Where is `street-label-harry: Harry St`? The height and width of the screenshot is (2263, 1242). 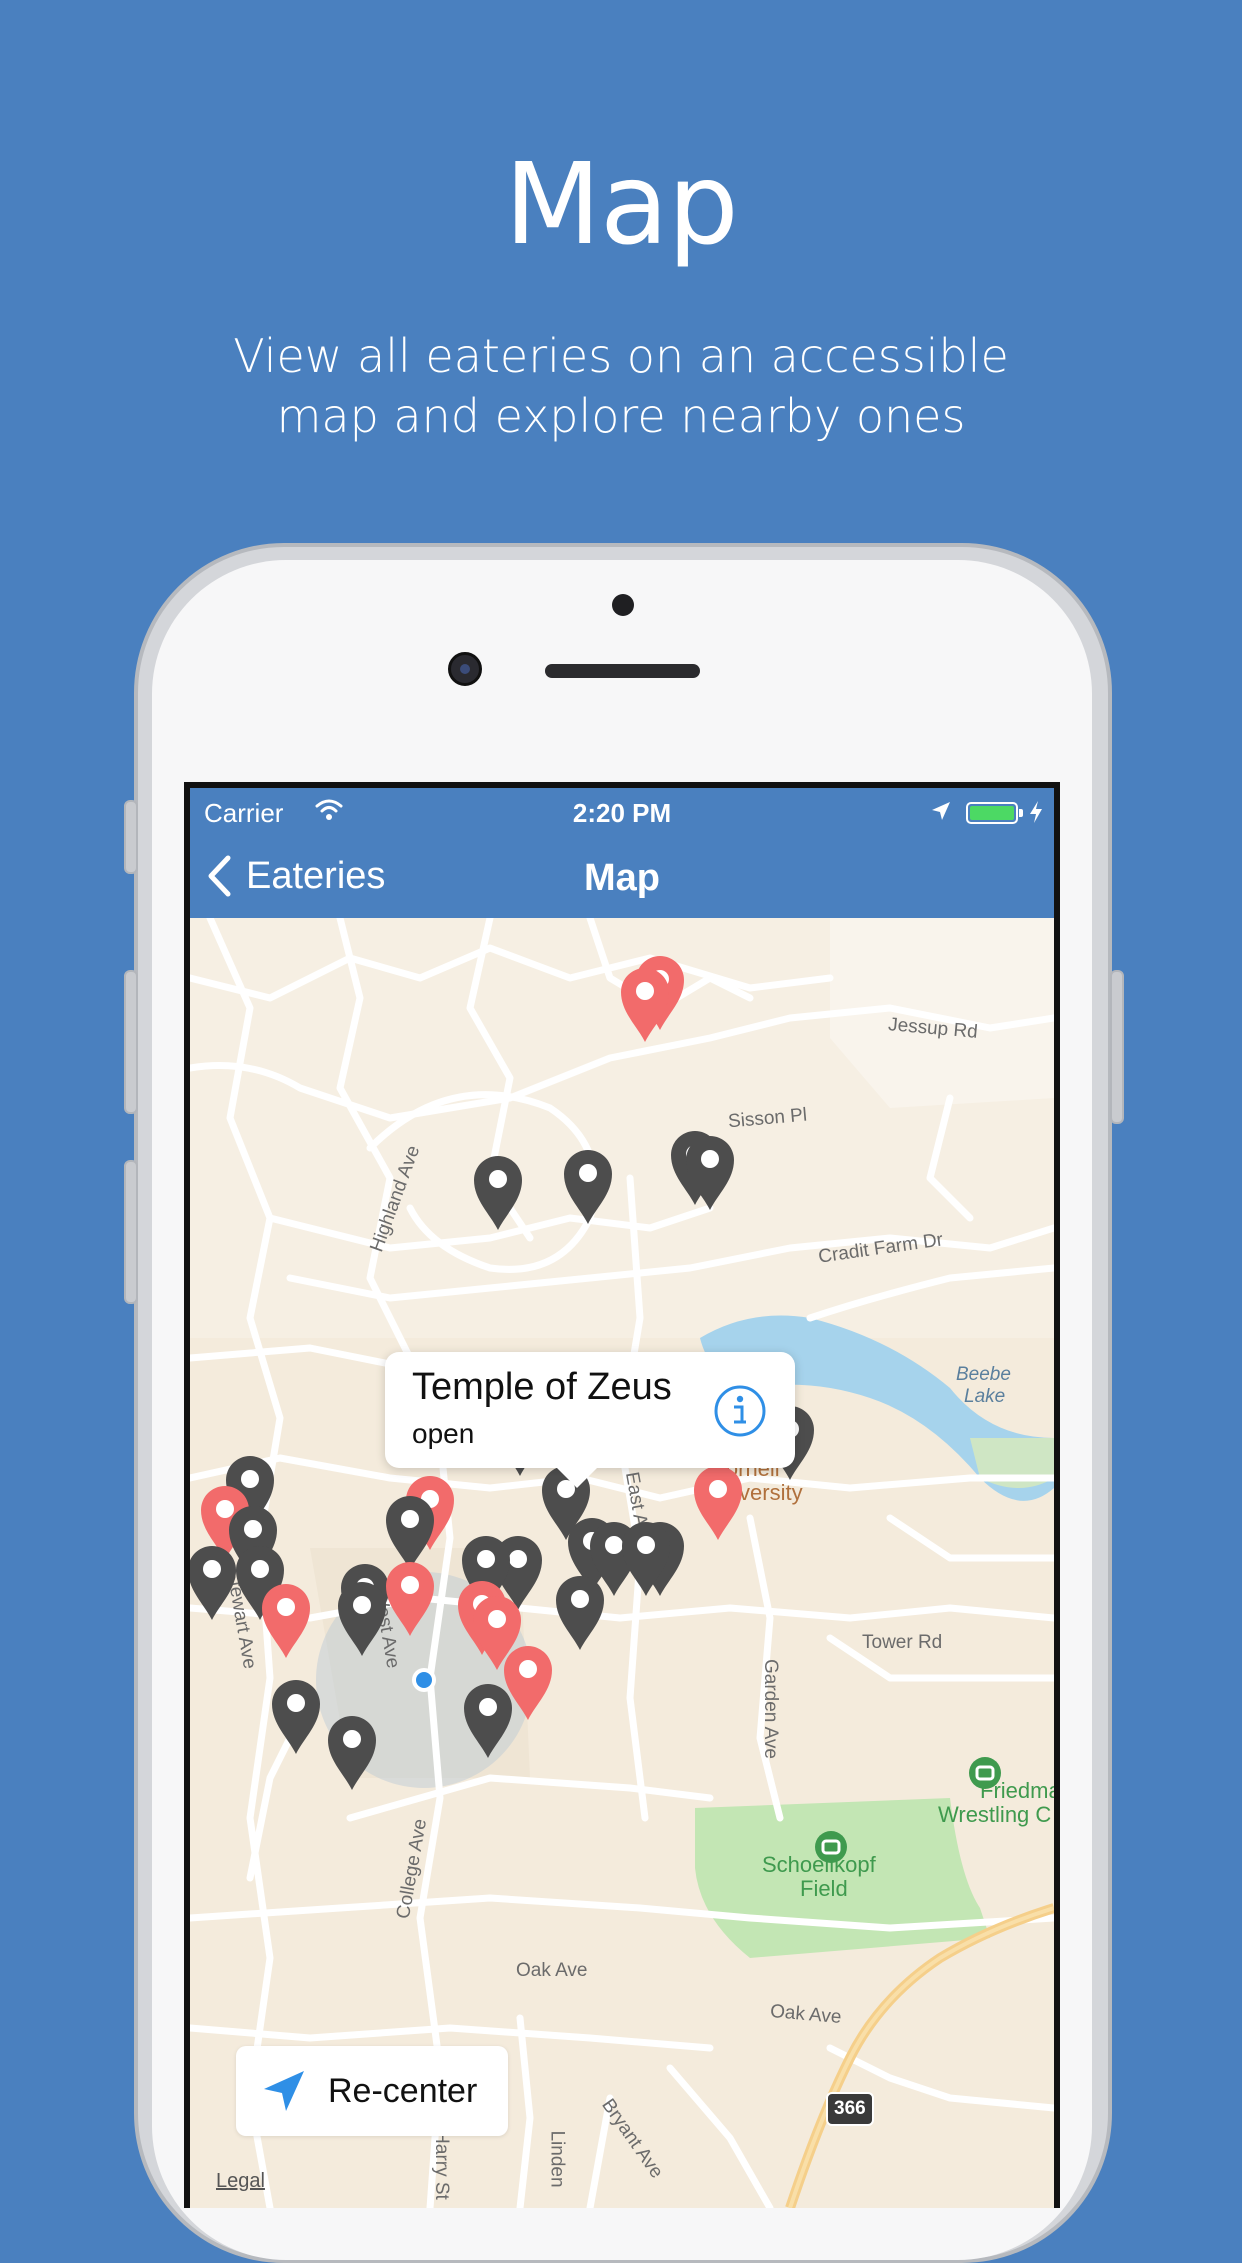
street-label-harry: Harry St is located at coordinates (441, 2165).